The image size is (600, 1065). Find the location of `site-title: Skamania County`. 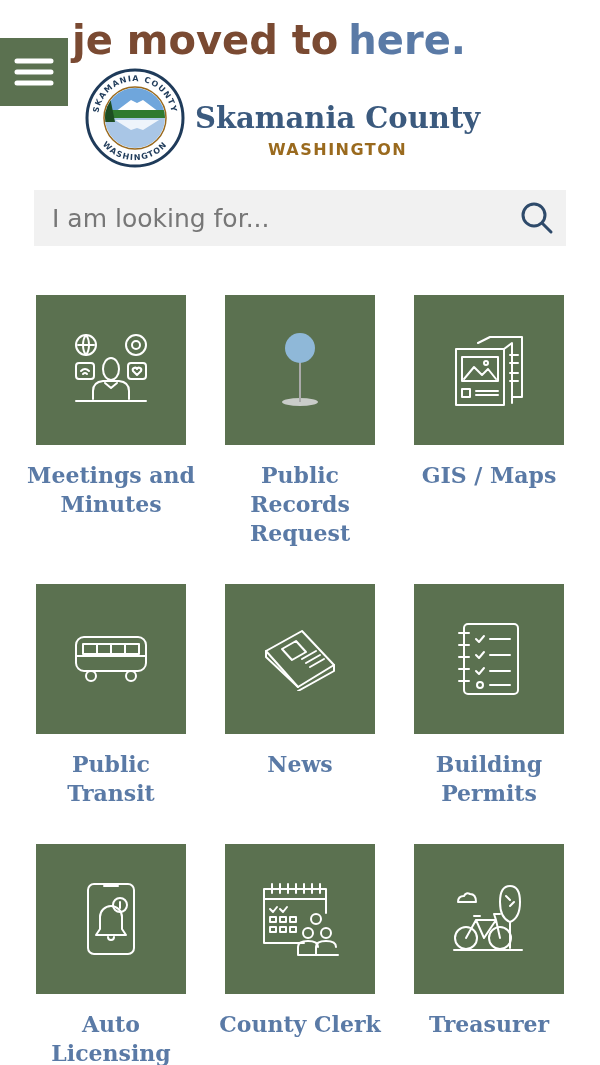

site-title: Skamania County is located at coordinates (338, 118).